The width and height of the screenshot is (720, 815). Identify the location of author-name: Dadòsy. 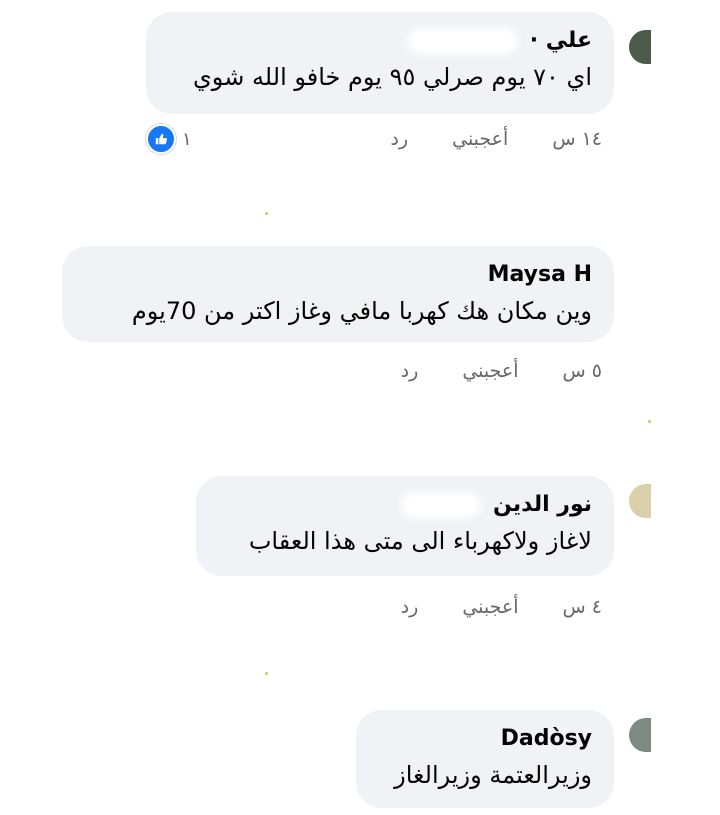
(546, 738).